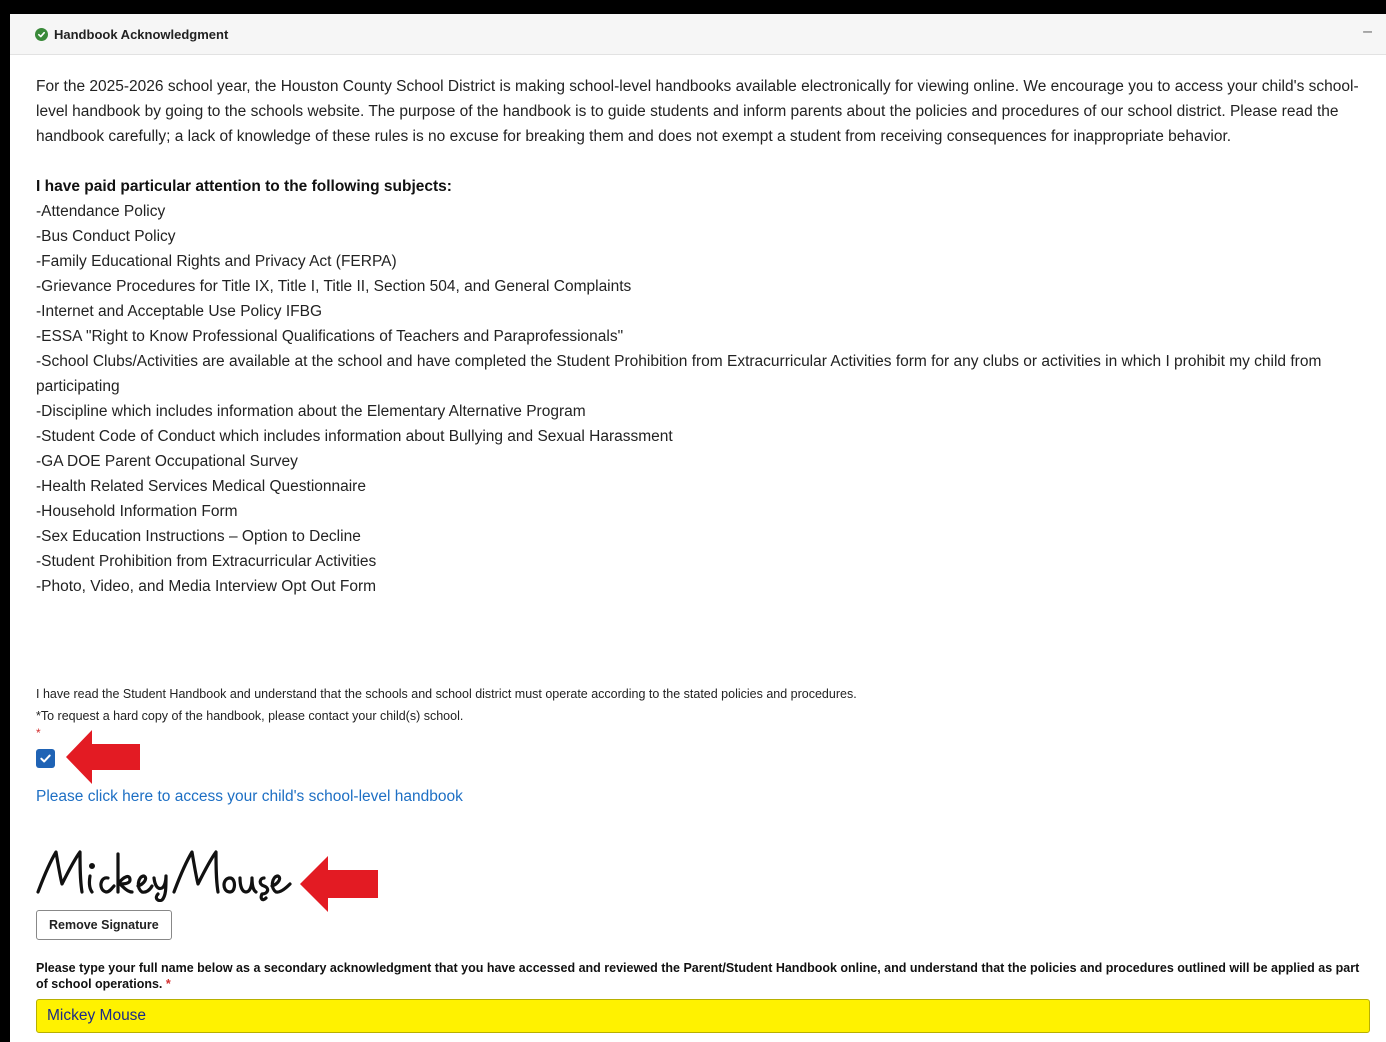  What do you see at coordinates (141, 34) in the screenshot?
I see `panel-title: Handbook Acknowledgment` at bounding box center [141, 34].